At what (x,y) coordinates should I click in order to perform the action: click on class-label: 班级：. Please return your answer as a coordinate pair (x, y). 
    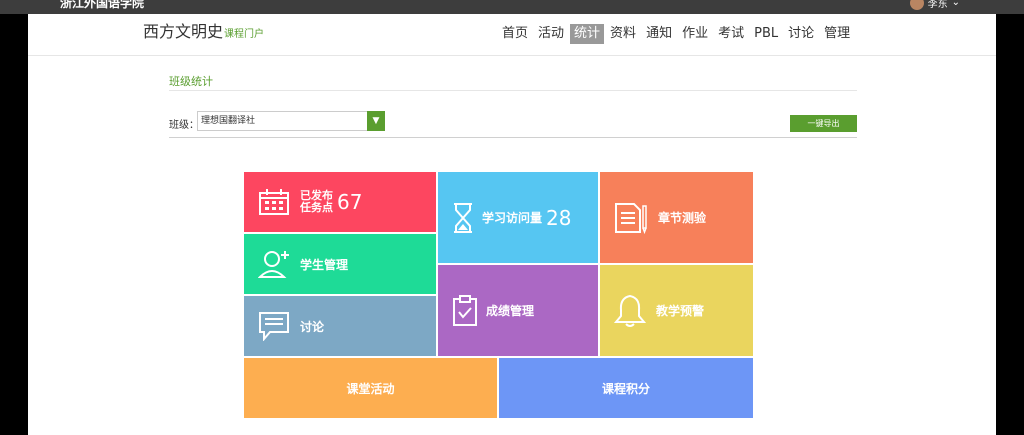
    Looking at the image, I should click on (184, 125).